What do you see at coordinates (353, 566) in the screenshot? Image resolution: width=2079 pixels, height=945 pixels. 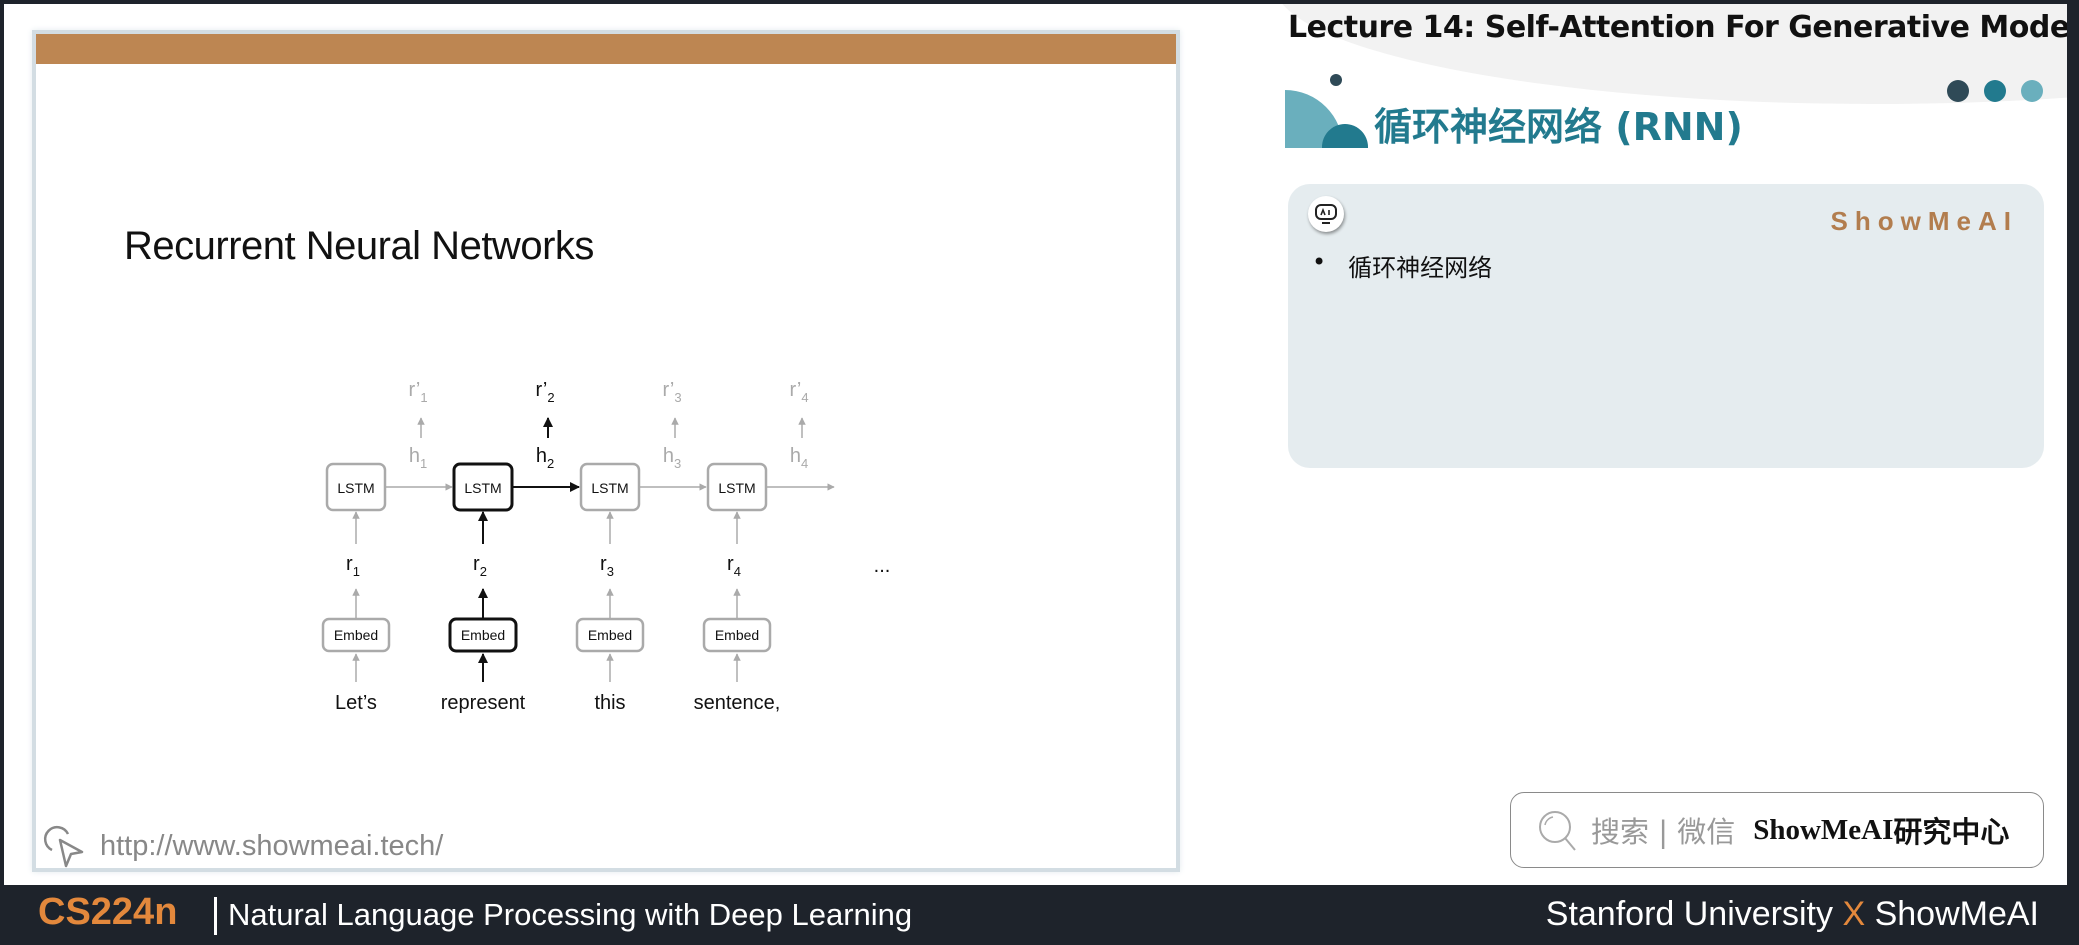 I see `input-r-label: r1` at bounding box center [353, 566].